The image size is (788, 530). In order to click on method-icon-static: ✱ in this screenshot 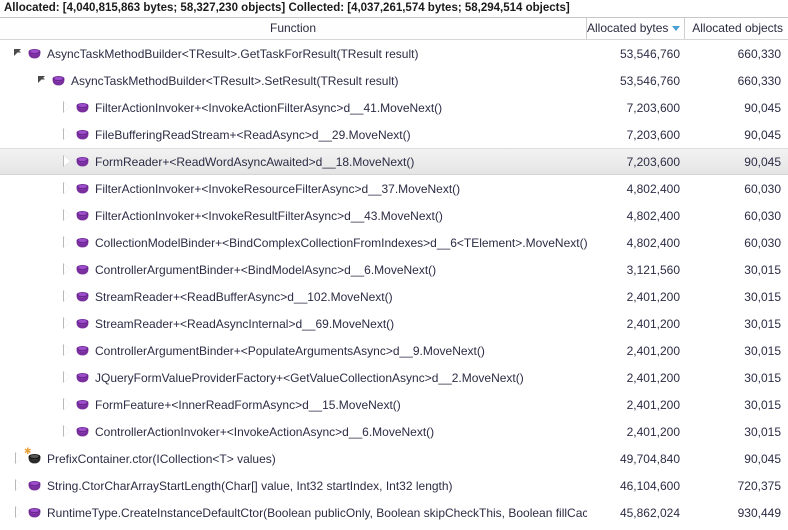, I will do `click(34, 456)`.